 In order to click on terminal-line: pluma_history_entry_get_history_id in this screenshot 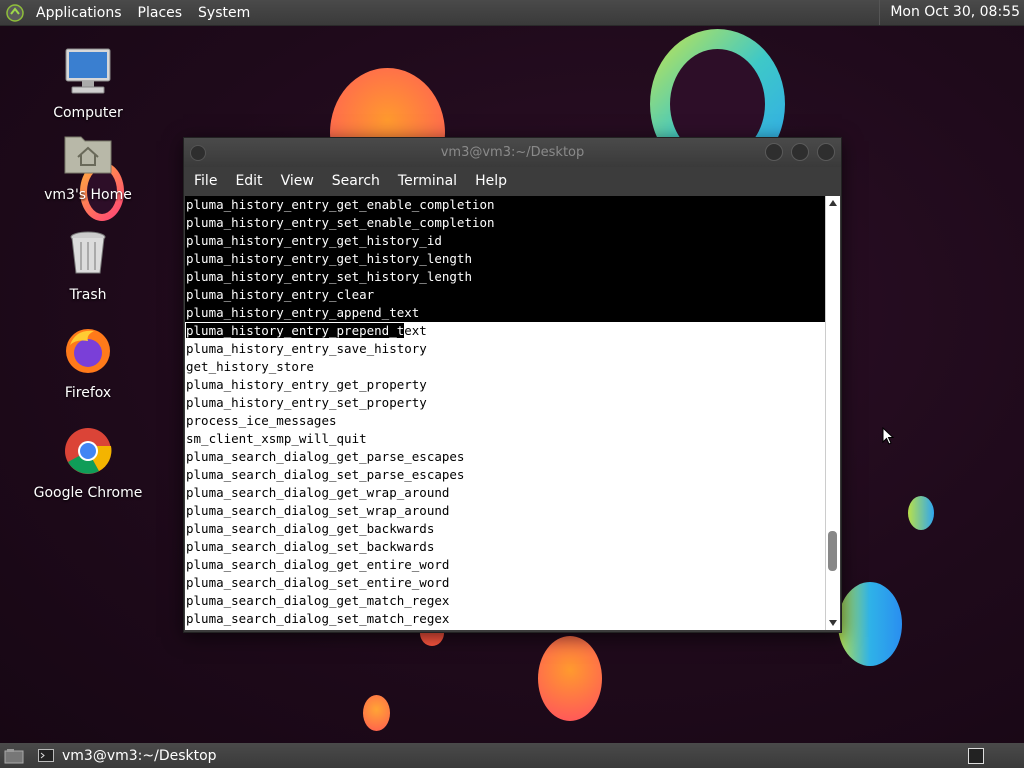, I will do `click(505, 241)`.